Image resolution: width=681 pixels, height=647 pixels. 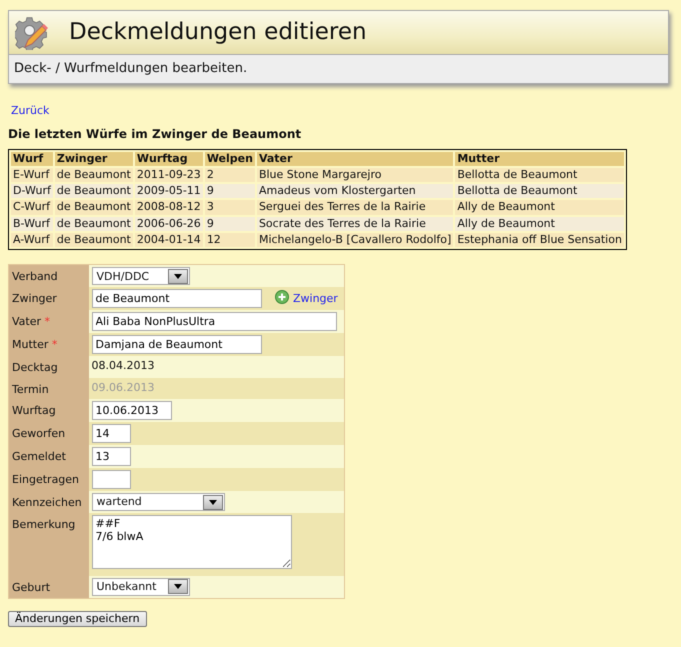 I want to click on field-value: 09.06.2013, so click(x=123, y=387).